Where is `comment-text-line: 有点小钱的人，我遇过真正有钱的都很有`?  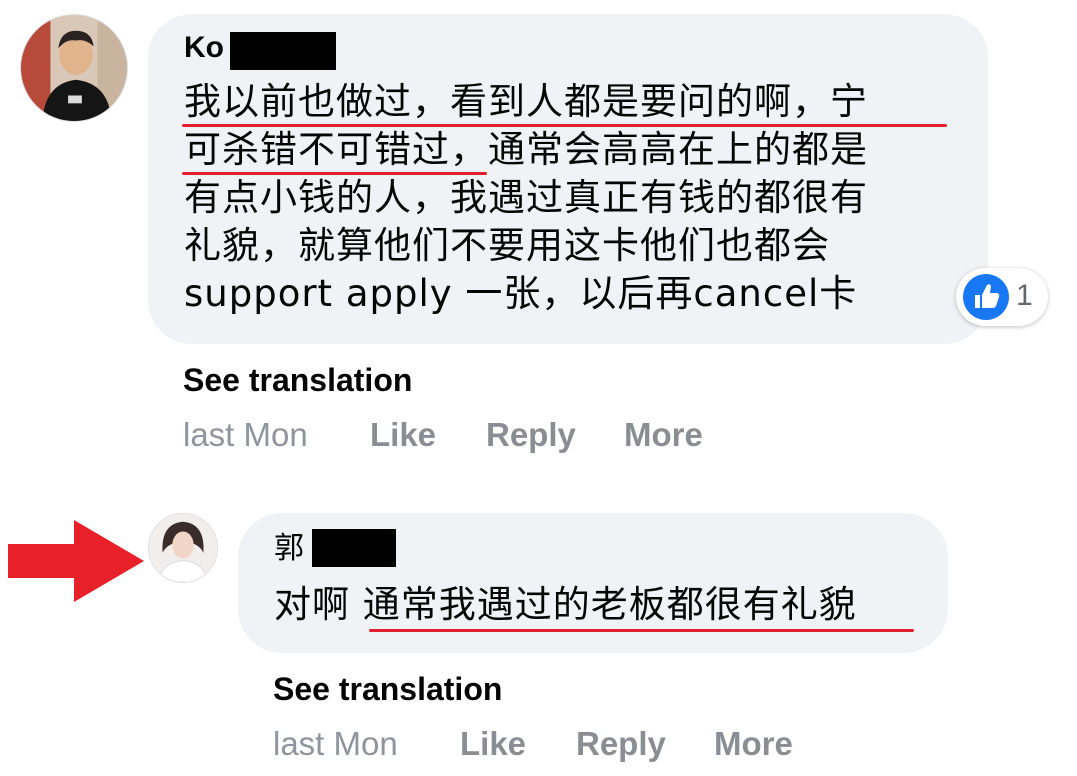 comment-text-line: 有点小钱的人，我遇过真正有钱的都很有 is located at coordinates (526, 197).